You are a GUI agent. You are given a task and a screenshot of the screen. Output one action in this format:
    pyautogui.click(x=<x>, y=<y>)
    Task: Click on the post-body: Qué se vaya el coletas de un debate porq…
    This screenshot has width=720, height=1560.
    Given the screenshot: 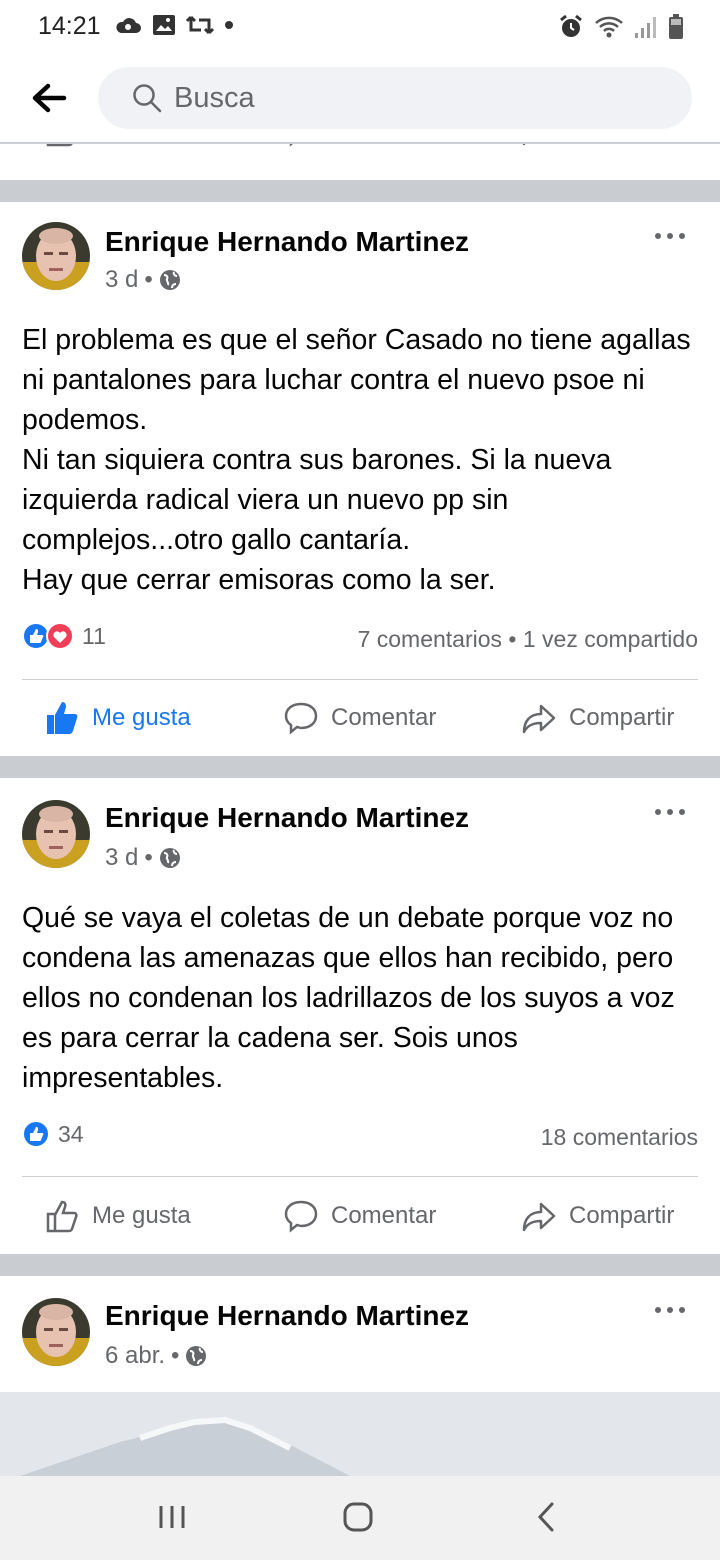 What is the action you would take?
    pyautogui.click(x=364, y=998)
    